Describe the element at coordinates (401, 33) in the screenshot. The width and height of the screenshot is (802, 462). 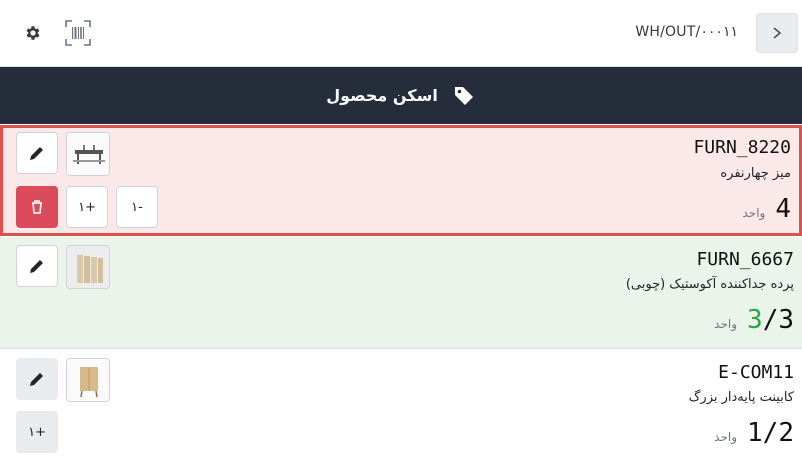
I see `top-bar: WH/OUT/۰۰۰۱۱` at that location.